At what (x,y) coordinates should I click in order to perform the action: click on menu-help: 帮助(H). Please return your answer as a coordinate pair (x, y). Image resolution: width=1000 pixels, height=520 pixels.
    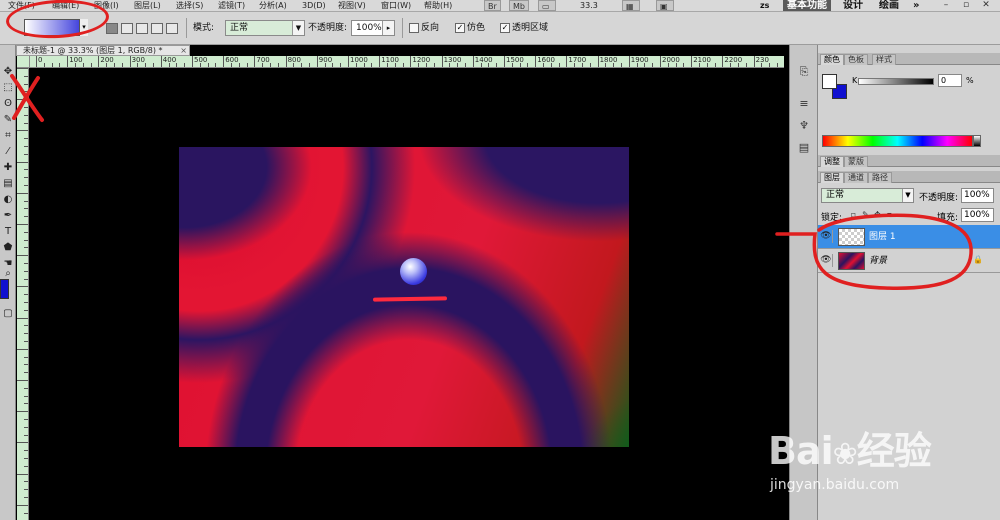
    Looking at the image, I should click on (438, 5).